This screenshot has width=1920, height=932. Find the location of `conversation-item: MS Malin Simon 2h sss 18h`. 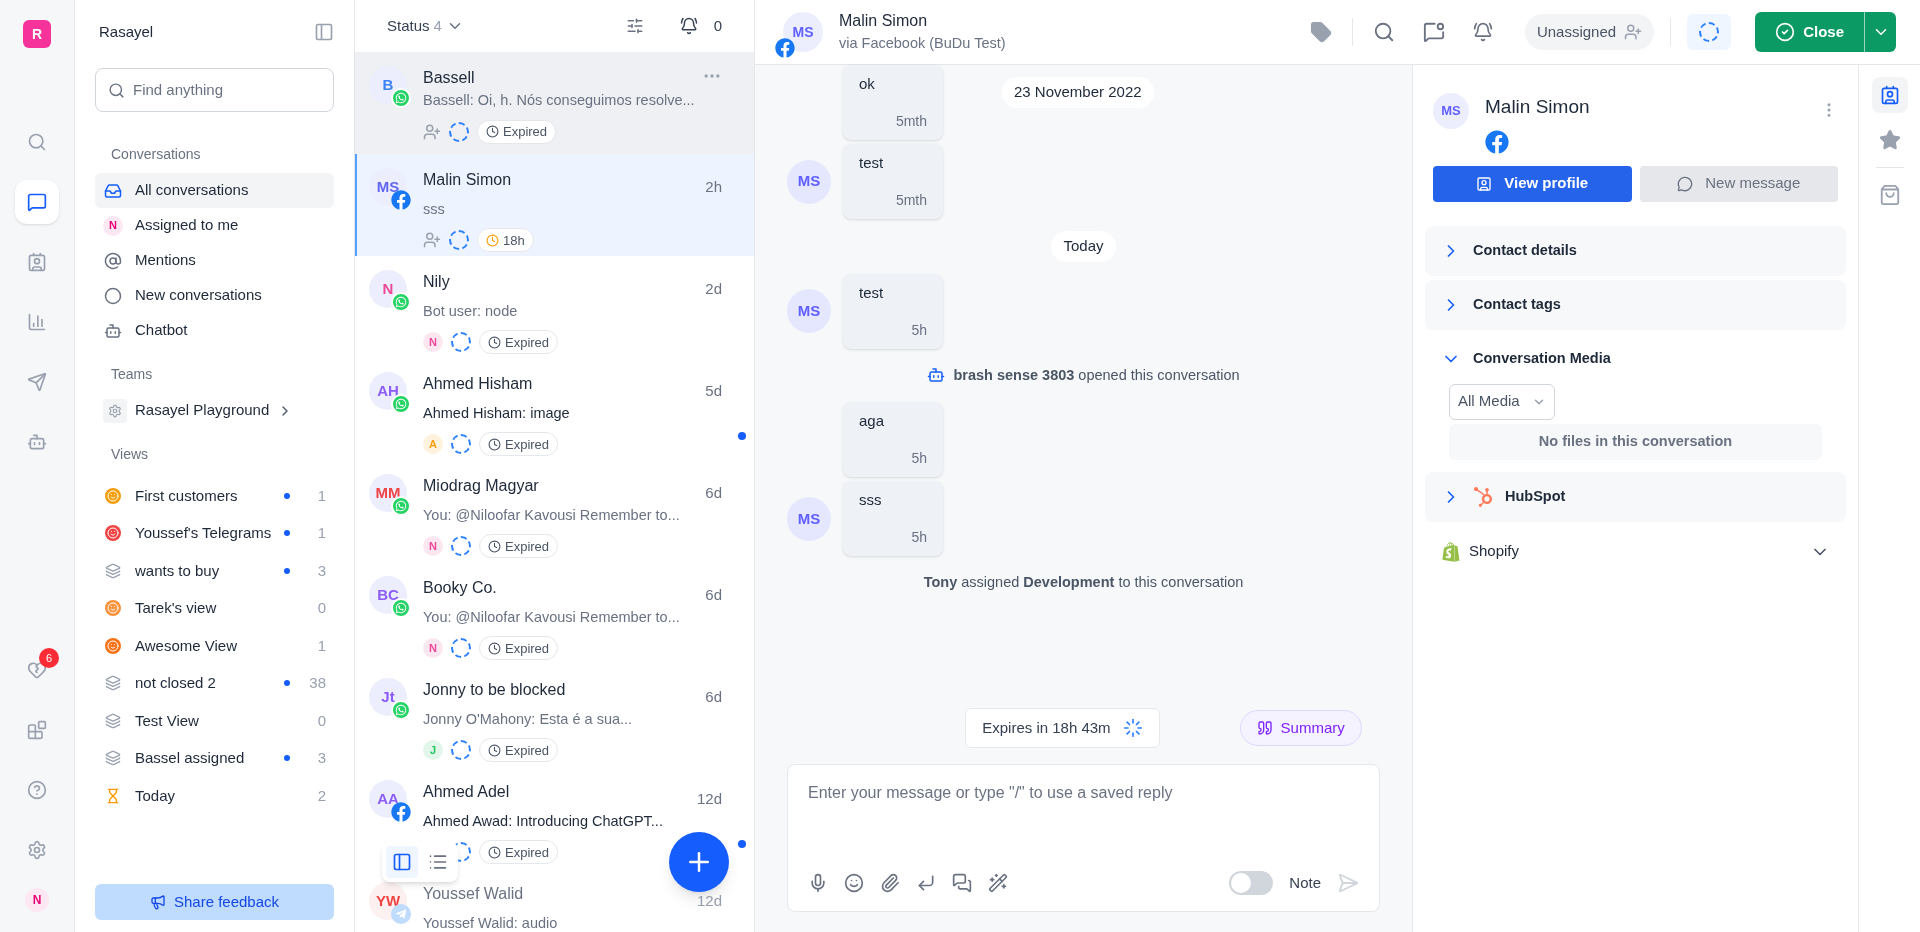

conversation-item: MS Malin Simon 2h sss 18h is located at coordinates (554, 205).